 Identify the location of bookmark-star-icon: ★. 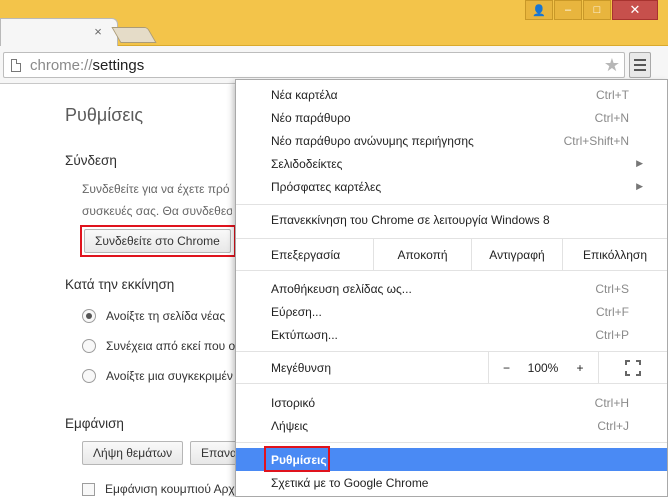
(612, 65).